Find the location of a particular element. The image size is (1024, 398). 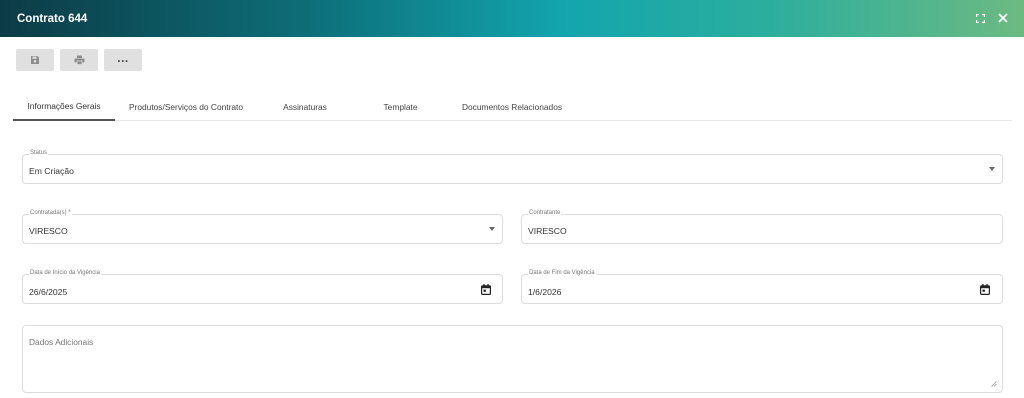

print-icon is located at coordinates (79, 60).